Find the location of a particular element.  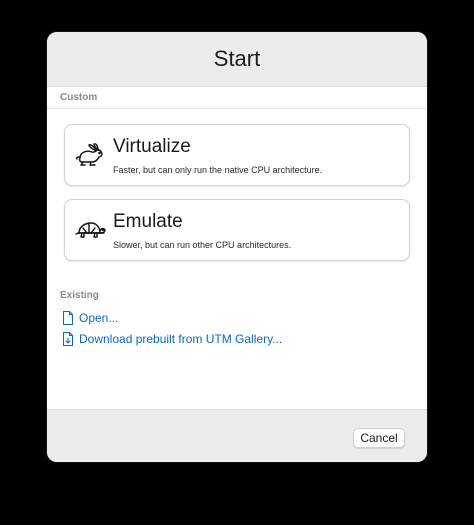

dialog-title: Start is located at coordinates (237, 58).